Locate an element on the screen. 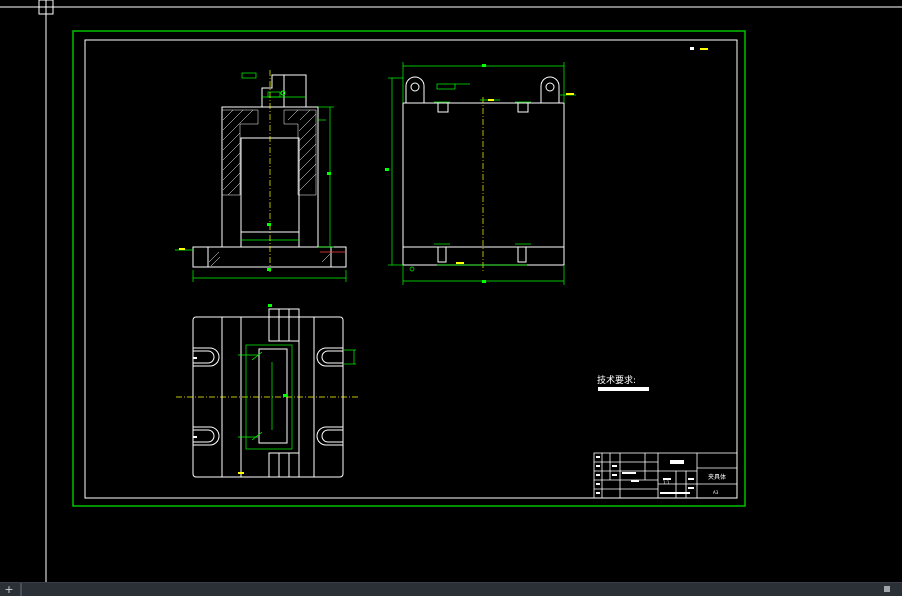 The width and height of the screenshot is (902, 596). title-block-scale: 1:1 is located at coordinates (666, 482).